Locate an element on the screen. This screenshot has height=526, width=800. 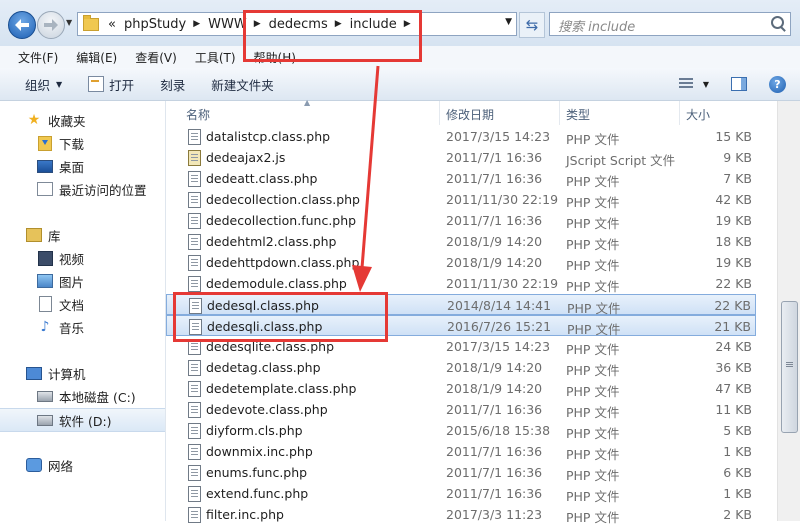
nav-favorites: ★ 收藏夹 is located at coordinates (82, 120).